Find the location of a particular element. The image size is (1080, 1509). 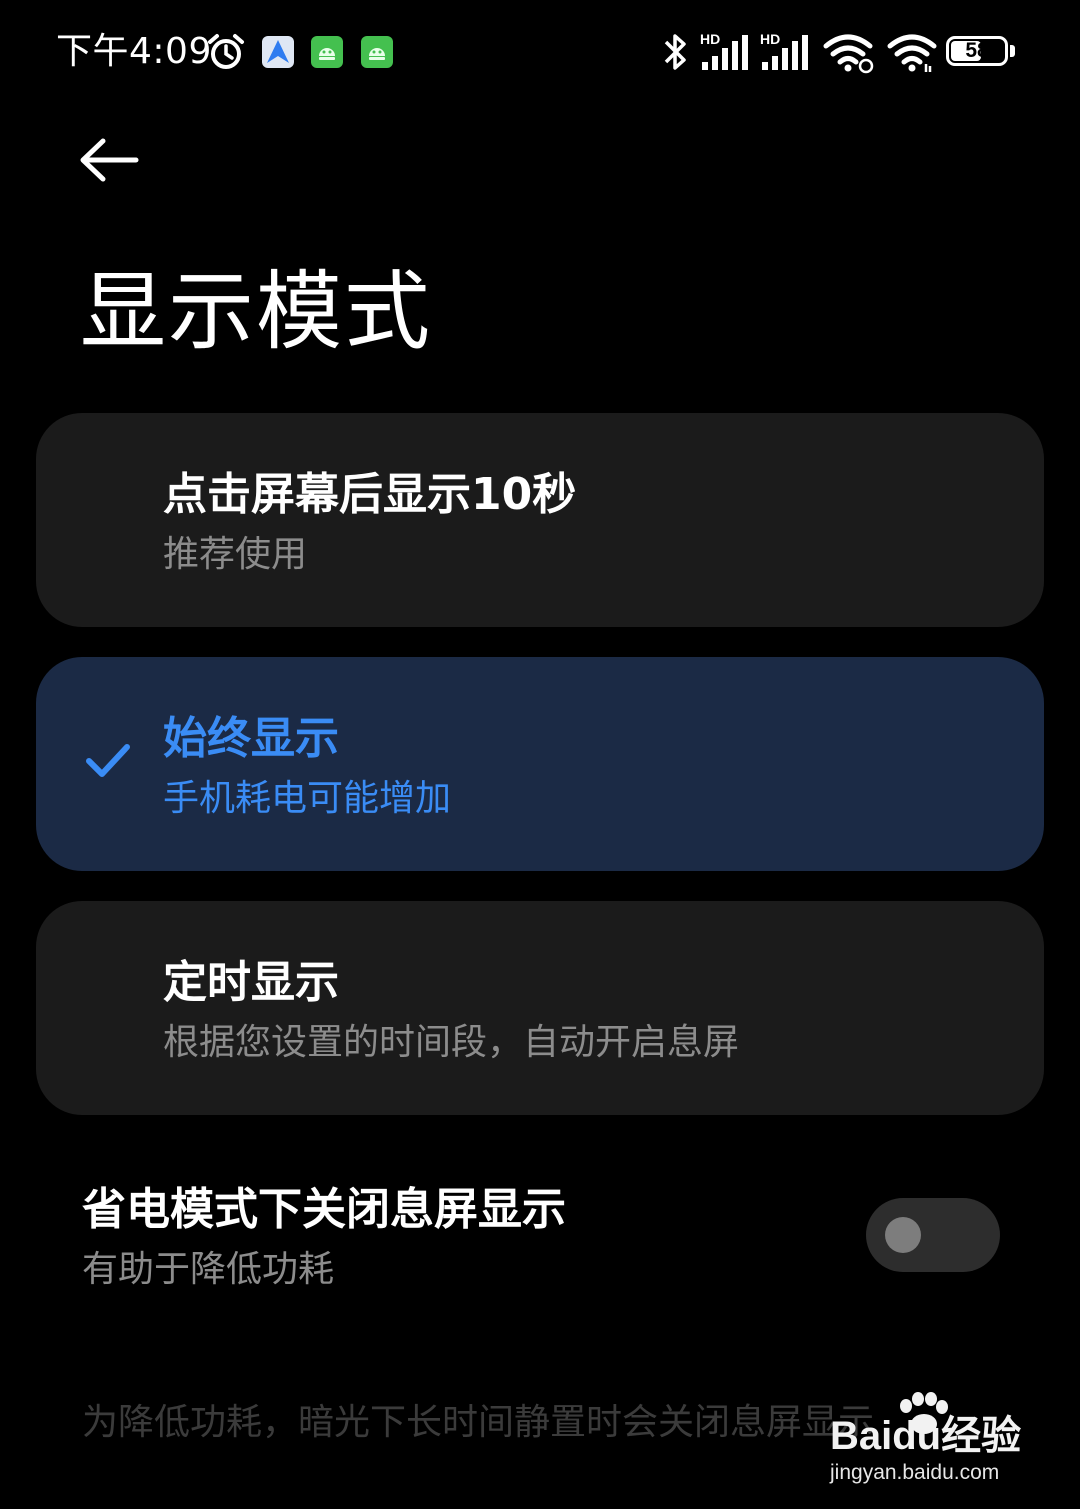

option-title: 点击屏幕后显示10秒 is located at coordinates (370, 494).